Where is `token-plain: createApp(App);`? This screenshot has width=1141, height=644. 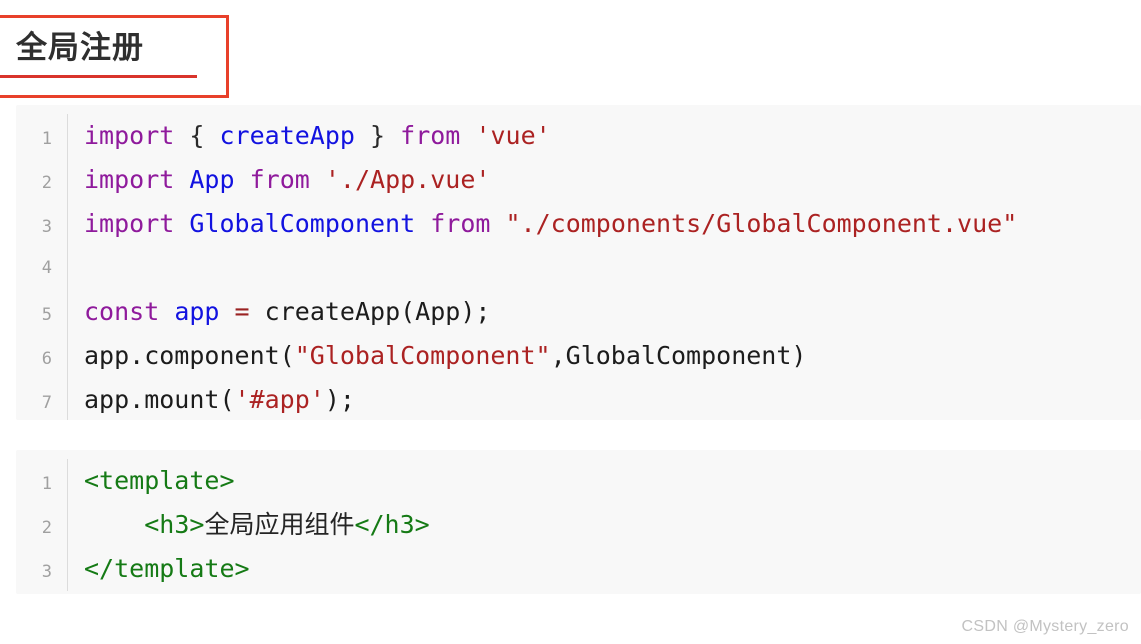 token-plain: createApp(App); is located at coordinates (377, 311).